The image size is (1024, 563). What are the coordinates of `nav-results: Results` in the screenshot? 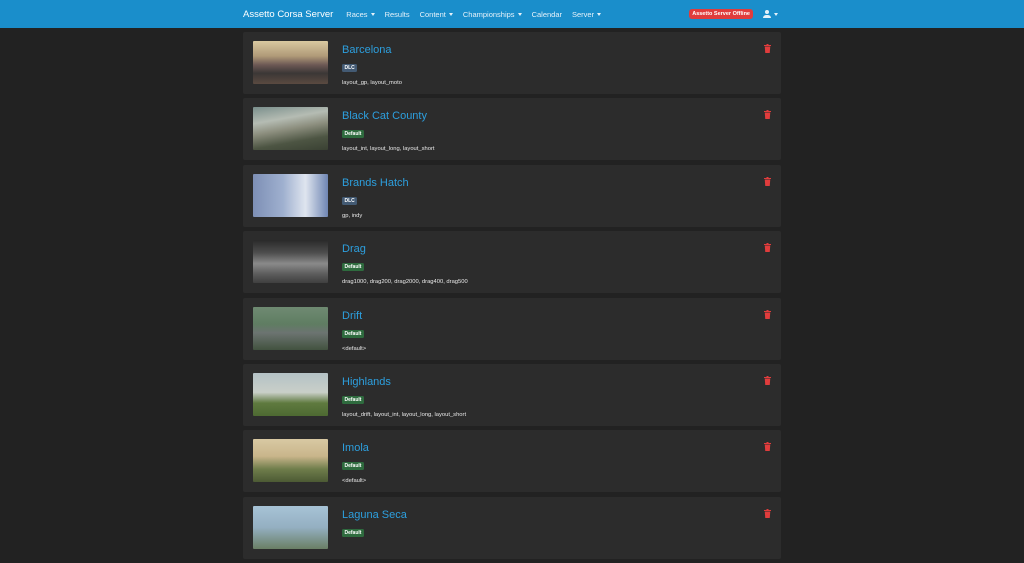 It's located at (397, 14).